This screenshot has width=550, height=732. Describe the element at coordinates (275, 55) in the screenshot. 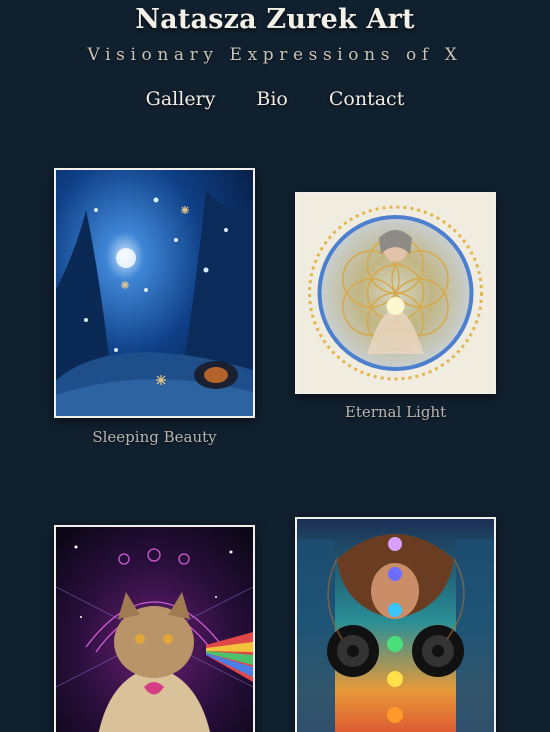

I see `site-tagline: Visionary Expressions of X` at that location.